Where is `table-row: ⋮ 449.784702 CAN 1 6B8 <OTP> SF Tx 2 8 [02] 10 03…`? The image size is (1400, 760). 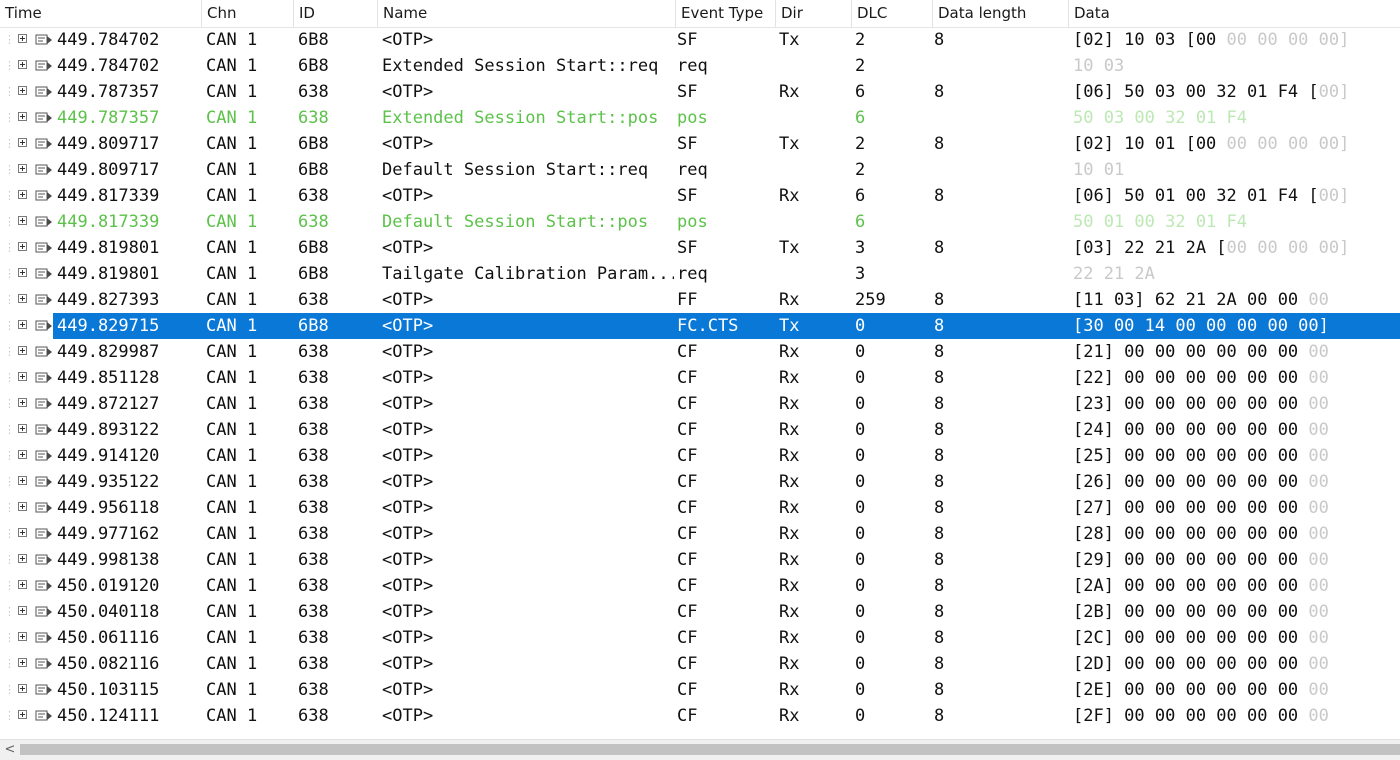 table-row: ⋮ 449.784702 CAN 1 6B8 <OTP> SF Tx 2 8 [02] 10 03… is located at coordinates (700, 40).